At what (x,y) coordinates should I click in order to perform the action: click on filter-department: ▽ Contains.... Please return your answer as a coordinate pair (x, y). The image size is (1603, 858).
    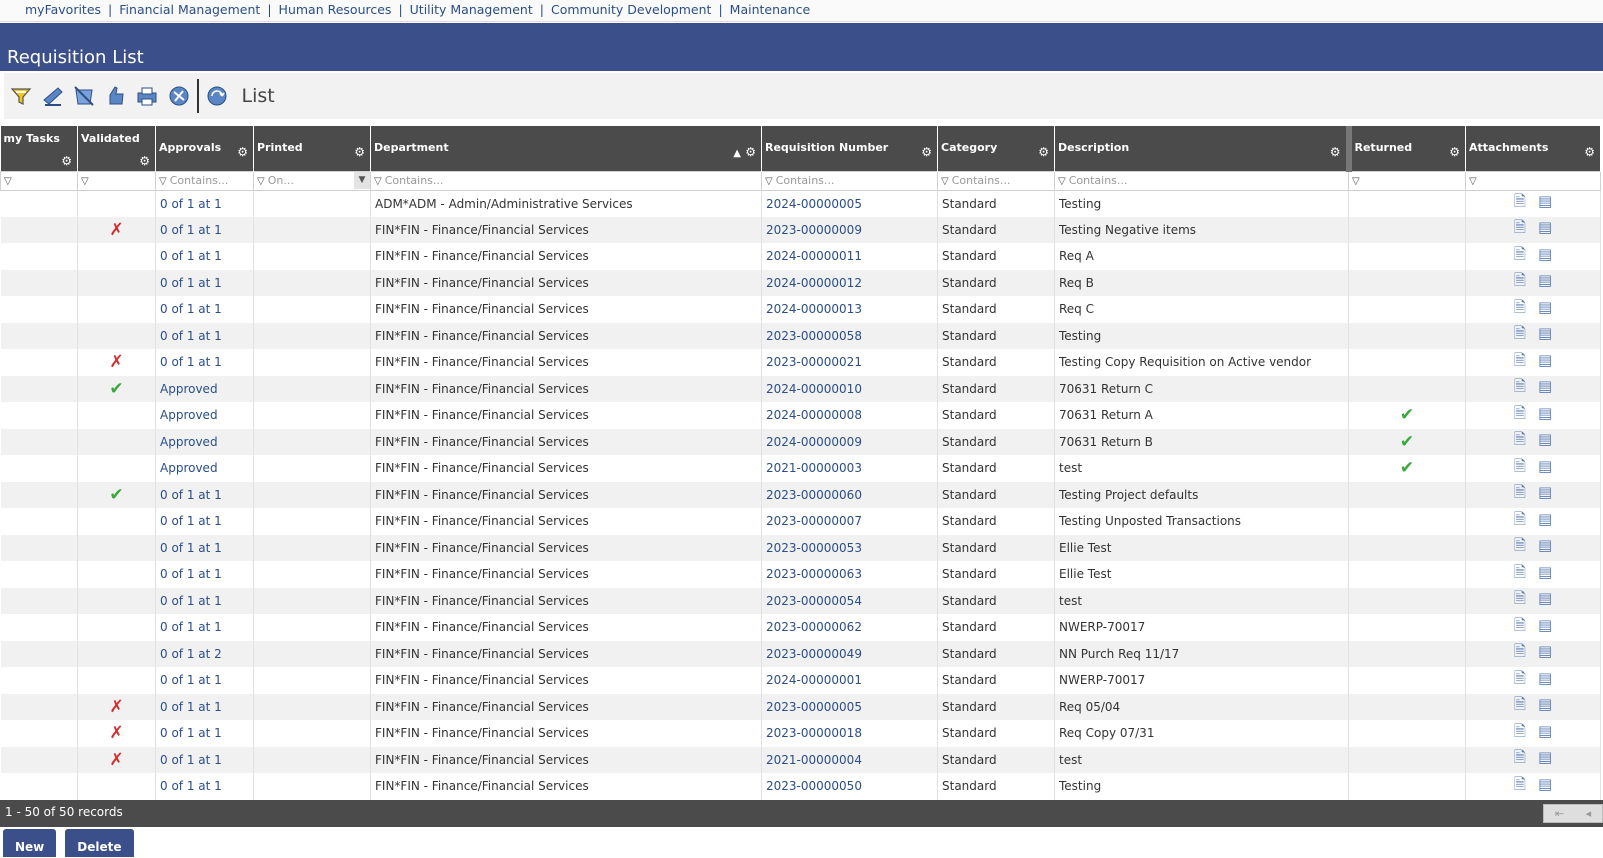
    Looking at the image, I should click on (566, 180).